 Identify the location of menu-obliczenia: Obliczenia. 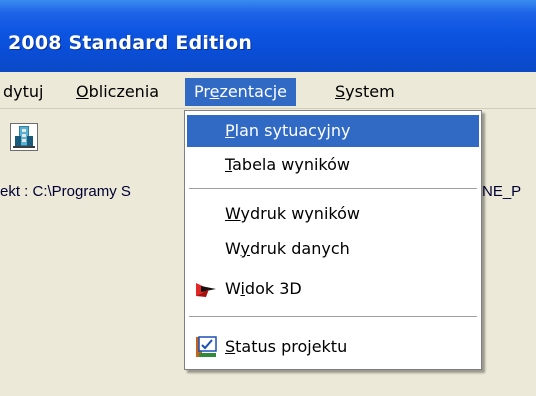
(117, 92).